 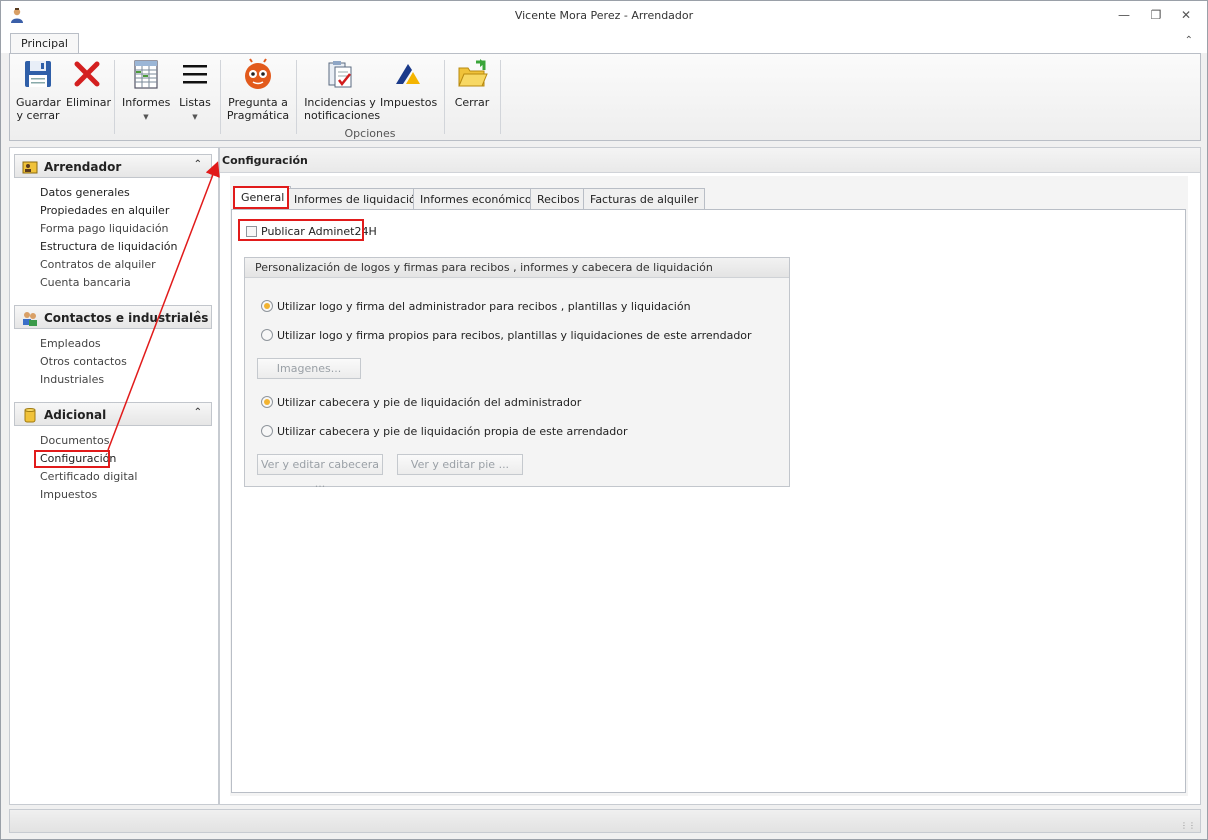 I want to click on tax-agency-icon, so click(x=408, y=74).